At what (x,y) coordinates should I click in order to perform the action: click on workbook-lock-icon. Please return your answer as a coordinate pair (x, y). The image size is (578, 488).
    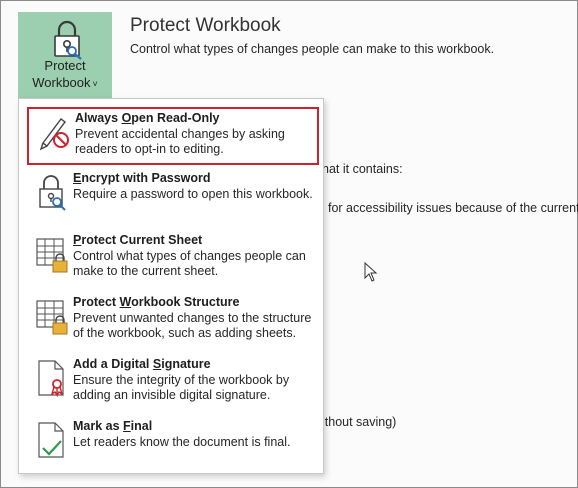
    Looking at the image, I should click on (52, 317).